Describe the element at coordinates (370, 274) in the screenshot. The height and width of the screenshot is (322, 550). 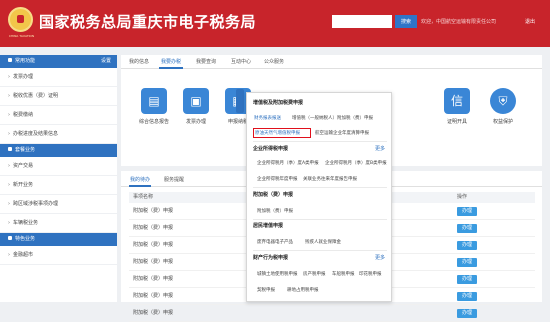
I see `menu-item-stamp-tax: 印花税申报` at that location.